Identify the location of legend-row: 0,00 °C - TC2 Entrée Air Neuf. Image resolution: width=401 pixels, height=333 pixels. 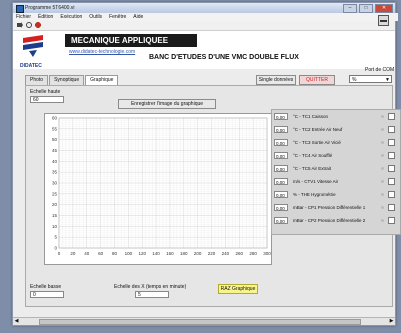
(336, 130).